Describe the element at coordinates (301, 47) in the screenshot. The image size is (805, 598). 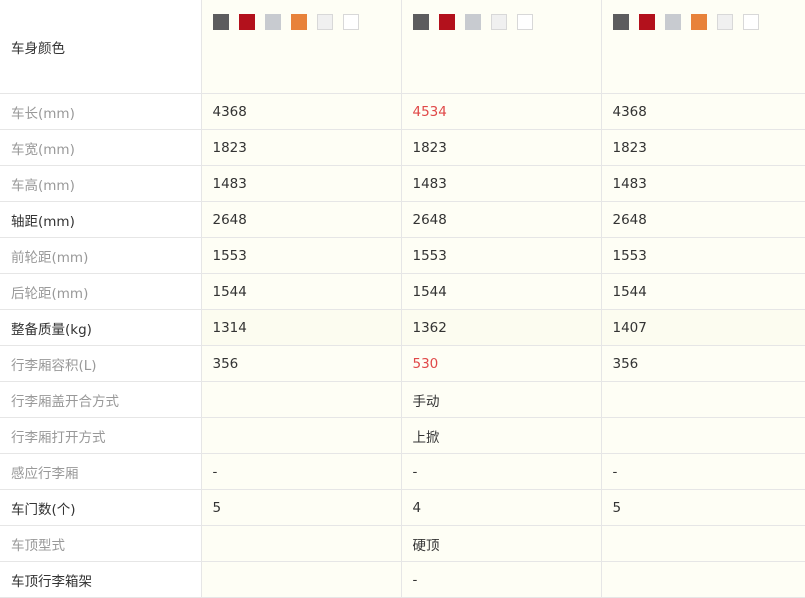
I see `model-1-colors` at that location.